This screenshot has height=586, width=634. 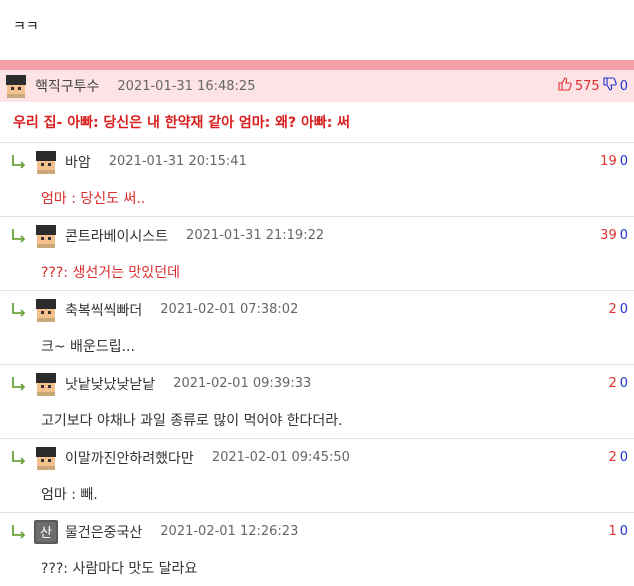 What do you see at coordinates (280, 457) in the screenshot?
I see `comment-date: 2021-02-01 09:45:50` at bounding box center [280, 457].